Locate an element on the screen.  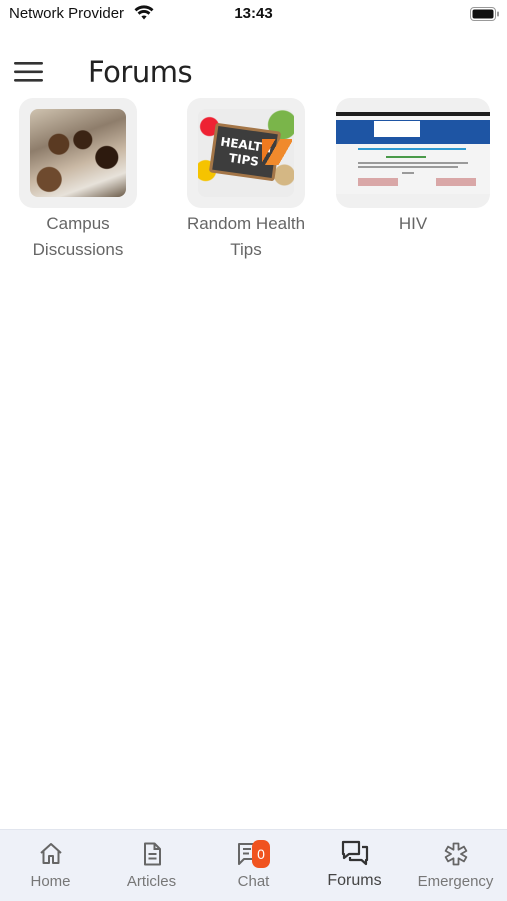
nav-articles: Articles is located at coordinates (151, 865).